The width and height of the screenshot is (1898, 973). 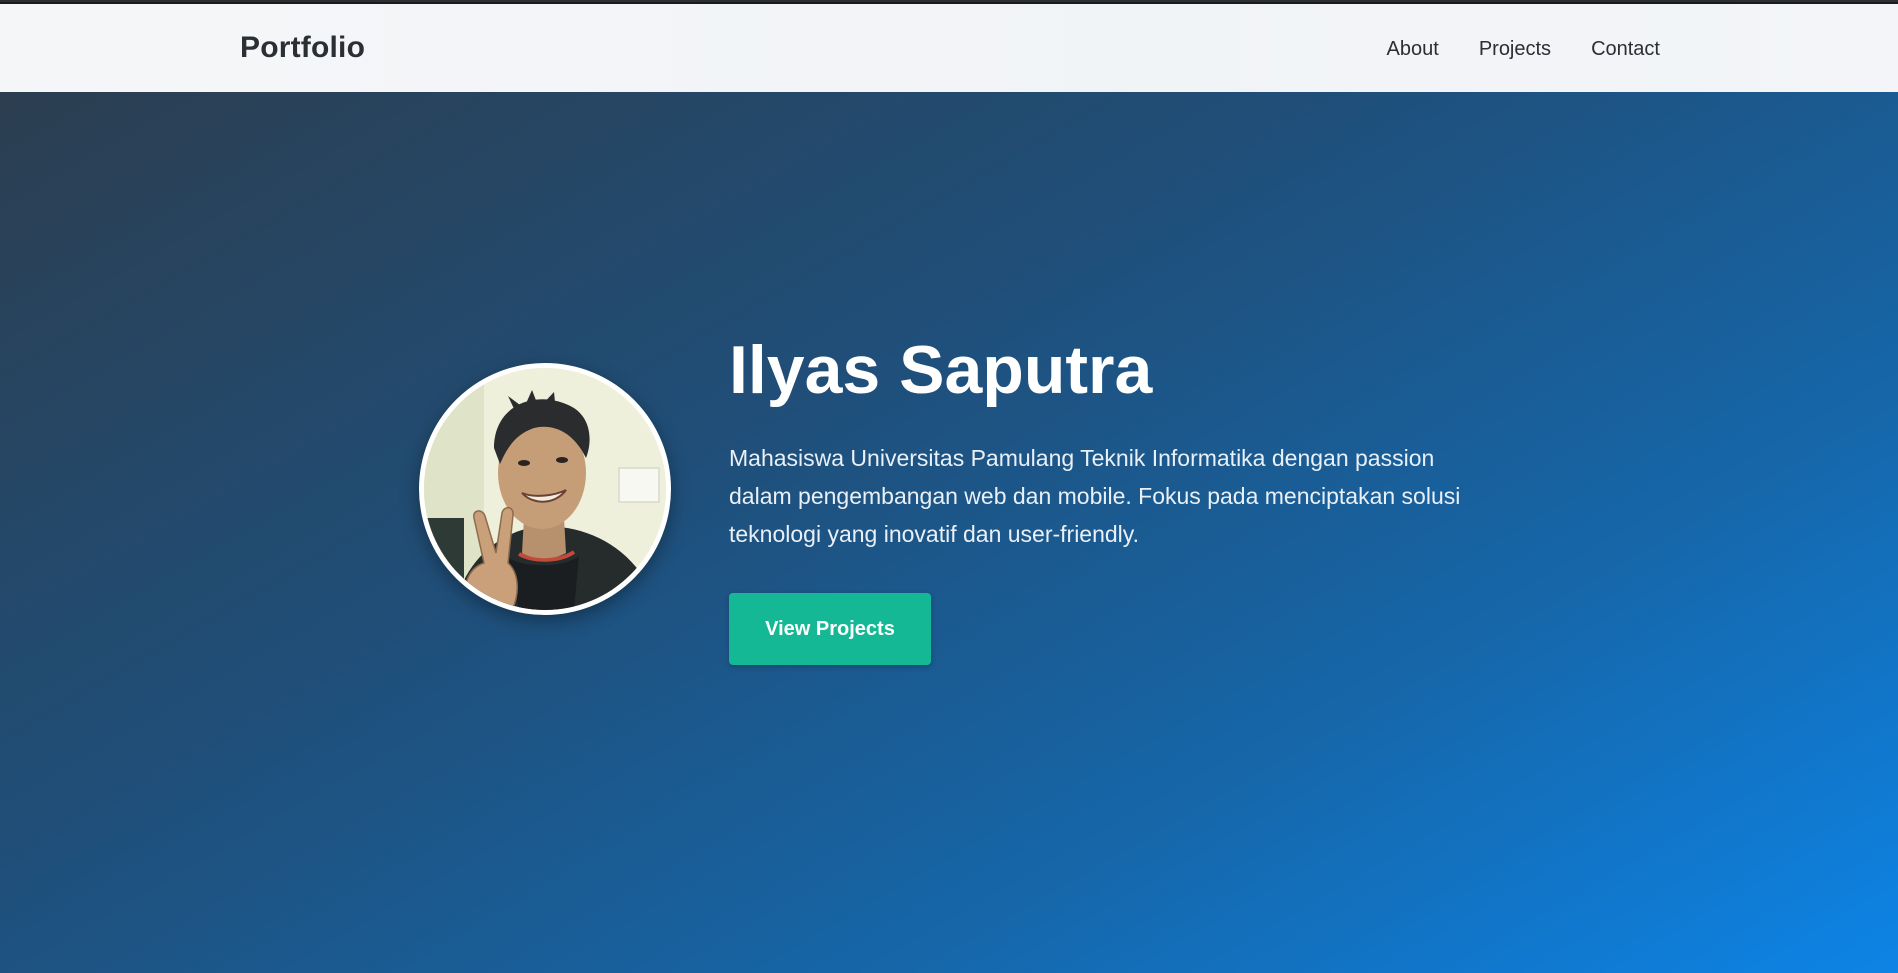 What do you see at coordinates (1515, 49) in the screenshot?
I see `nav-link-projects: Projects` at bounding box center [1515, 49].